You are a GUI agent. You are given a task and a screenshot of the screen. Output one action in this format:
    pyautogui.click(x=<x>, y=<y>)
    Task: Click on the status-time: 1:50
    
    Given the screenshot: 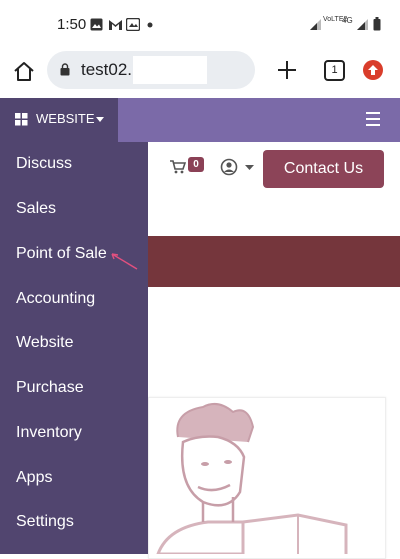 What is the action you would take?
    pyautogui.click(x=72, y=24)
    